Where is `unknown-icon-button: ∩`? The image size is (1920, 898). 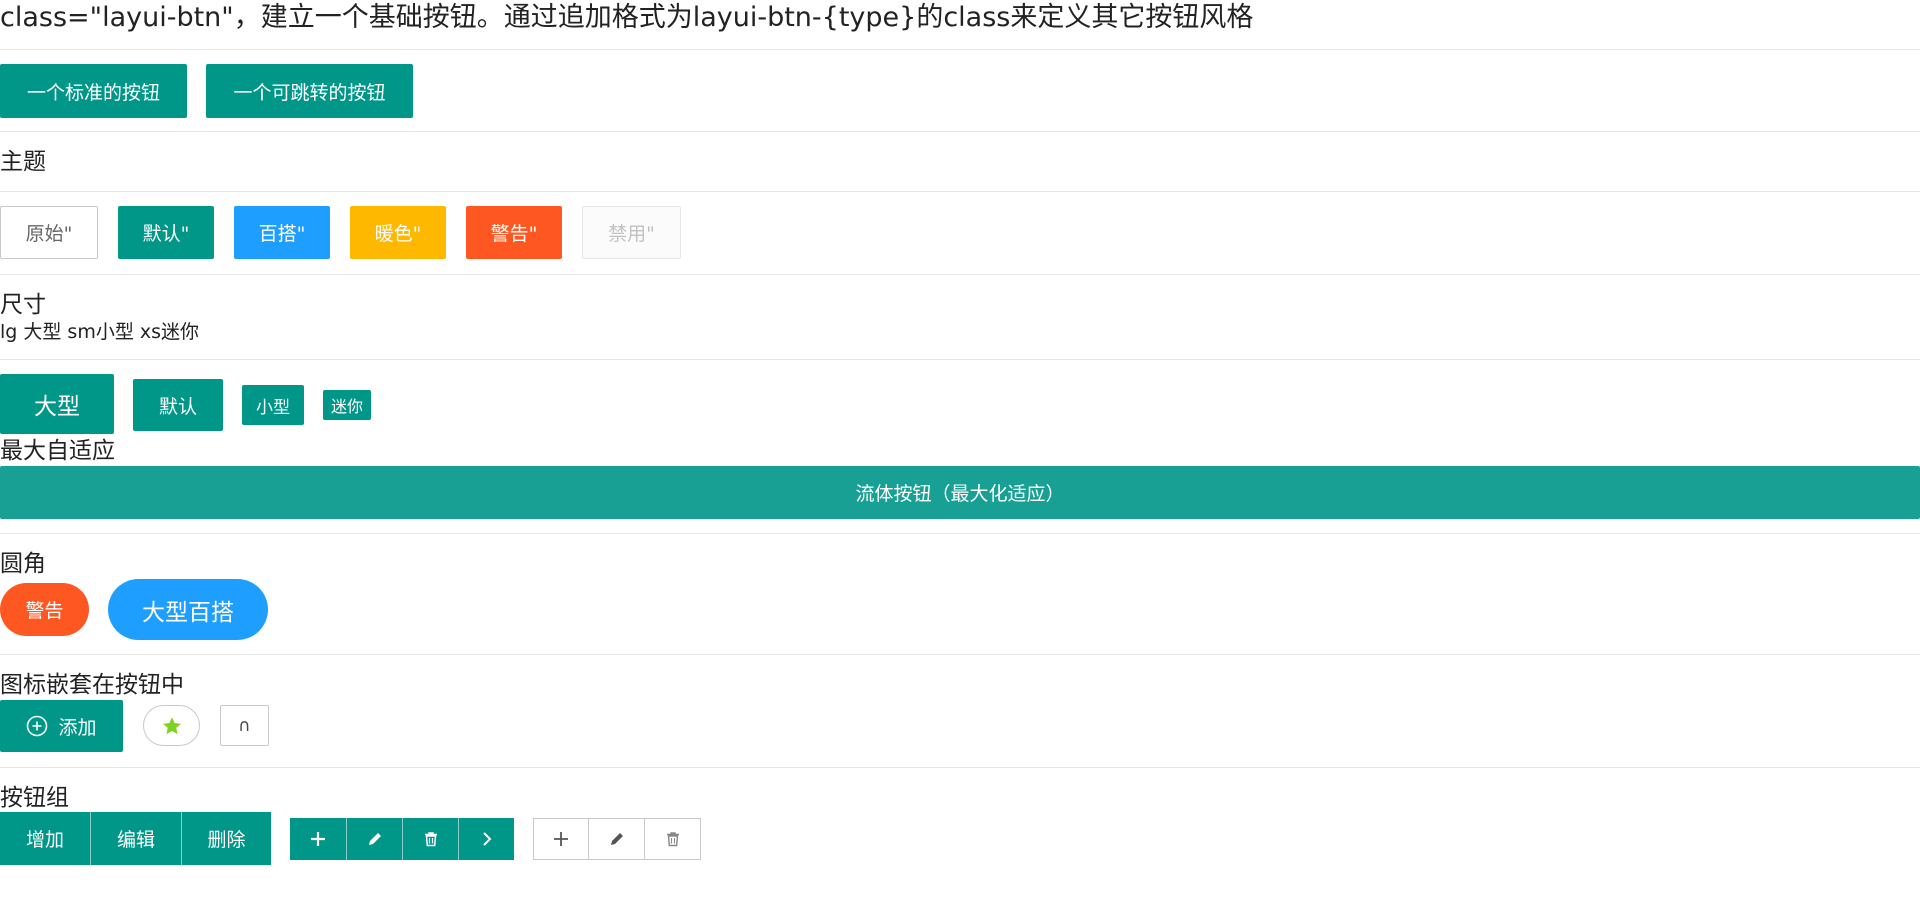 unknown-icon-button: ∩ is located at coordinates (244, 725).